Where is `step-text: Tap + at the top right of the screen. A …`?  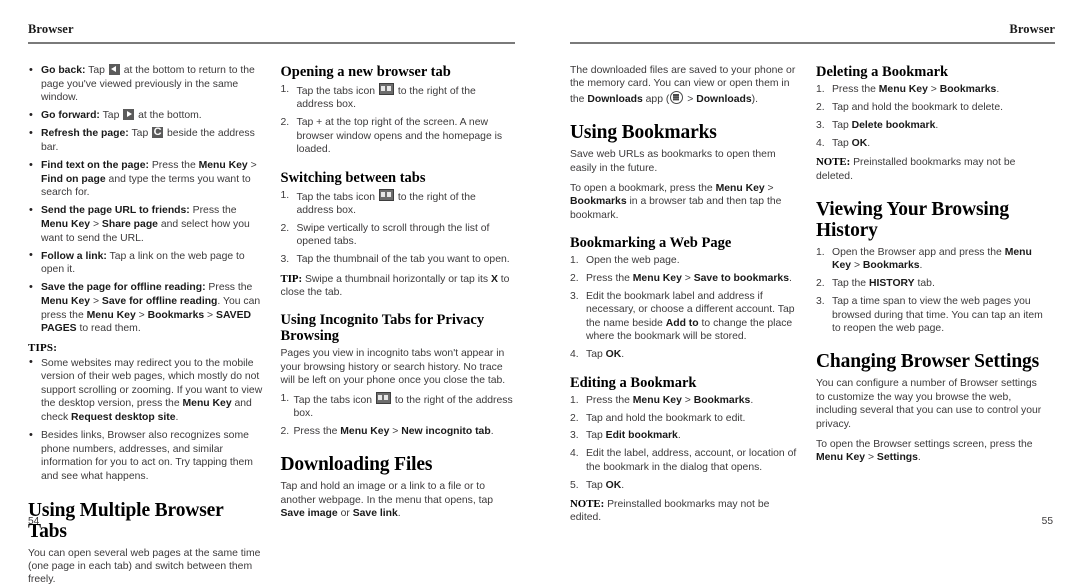
step-text: Tap + at the top right of the screen. A … is located at coordinates (399, 136).